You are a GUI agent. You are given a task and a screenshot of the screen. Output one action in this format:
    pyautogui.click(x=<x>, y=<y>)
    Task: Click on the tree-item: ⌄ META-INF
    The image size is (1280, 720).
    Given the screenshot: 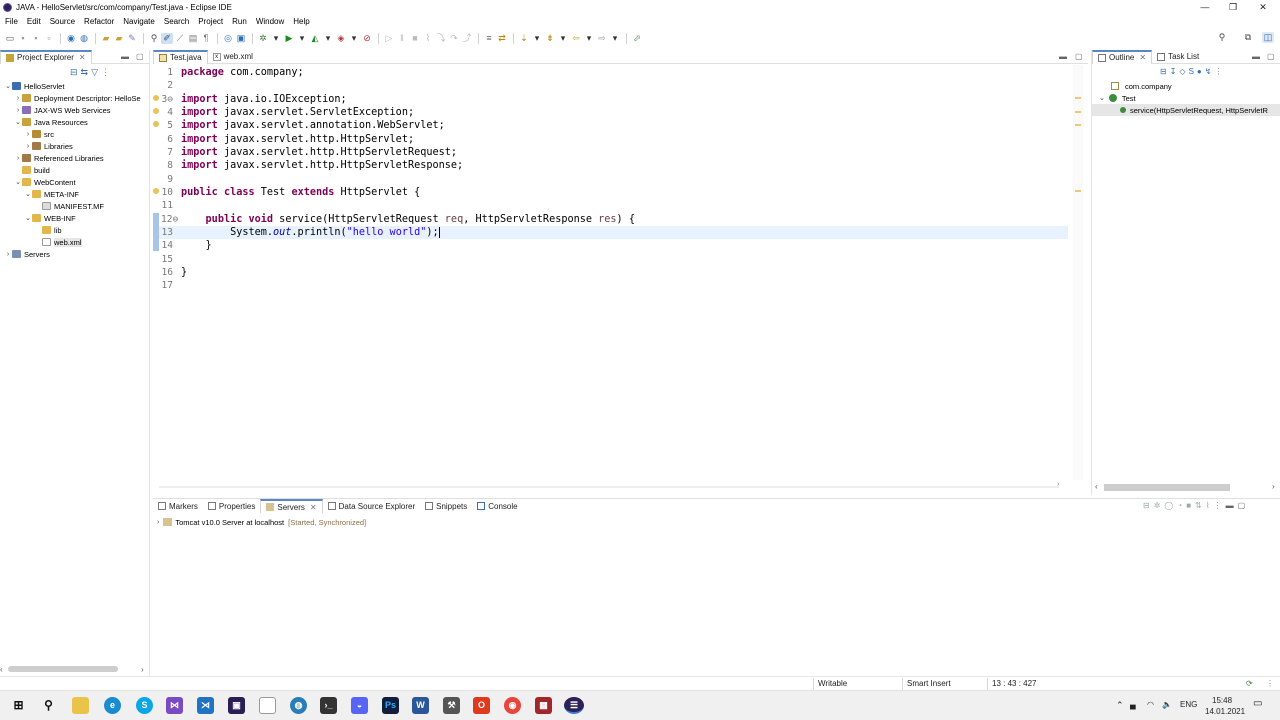 What is the action you would take?
    pyautogui.click(x=75, y=194)
    